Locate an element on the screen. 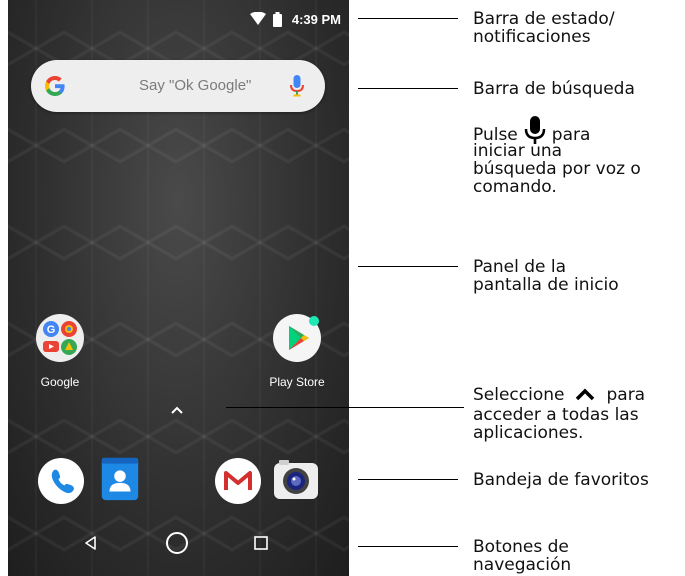 The image size is (685, 576). play-store-icon is located at coordinates (297, 338).